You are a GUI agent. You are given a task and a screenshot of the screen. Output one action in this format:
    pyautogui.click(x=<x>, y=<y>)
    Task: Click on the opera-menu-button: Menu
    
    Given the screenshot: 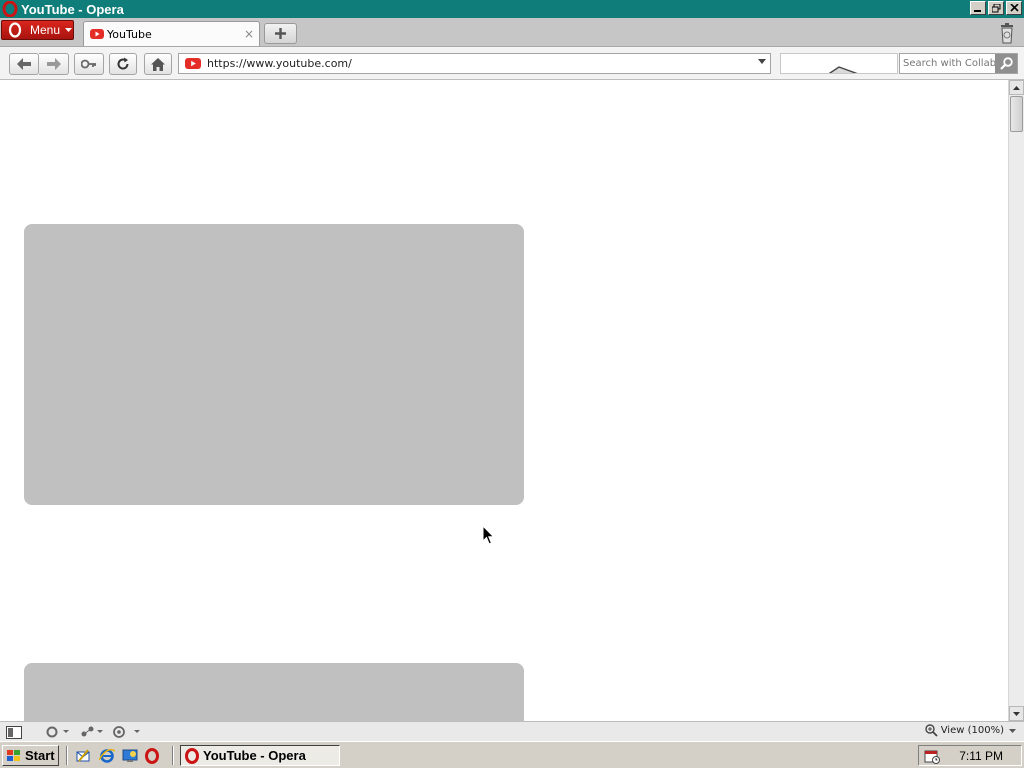 What is the action you would take?
    pyautogui.click(x=37, y=30)
    